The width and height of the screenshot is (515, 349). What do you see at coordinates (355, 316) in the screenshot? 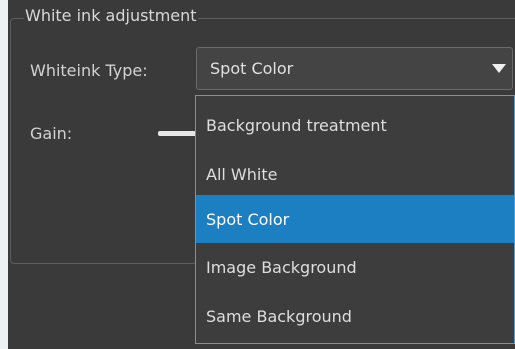
I see `option-same-background: Same Background` at bounding box center [355, 316].